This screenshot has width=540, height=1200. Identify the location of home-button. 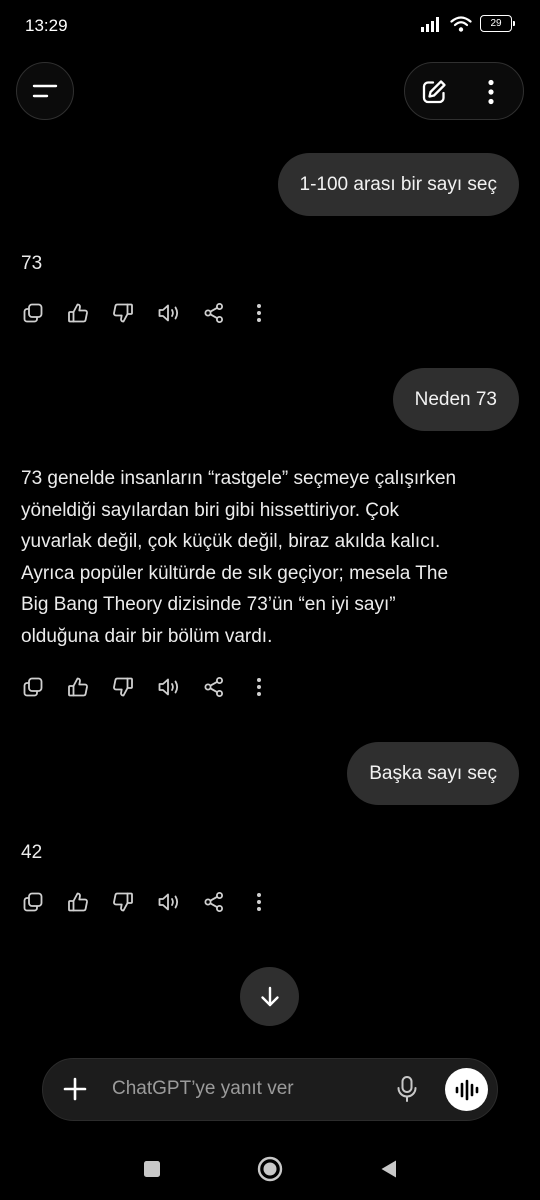
(270, 1169).